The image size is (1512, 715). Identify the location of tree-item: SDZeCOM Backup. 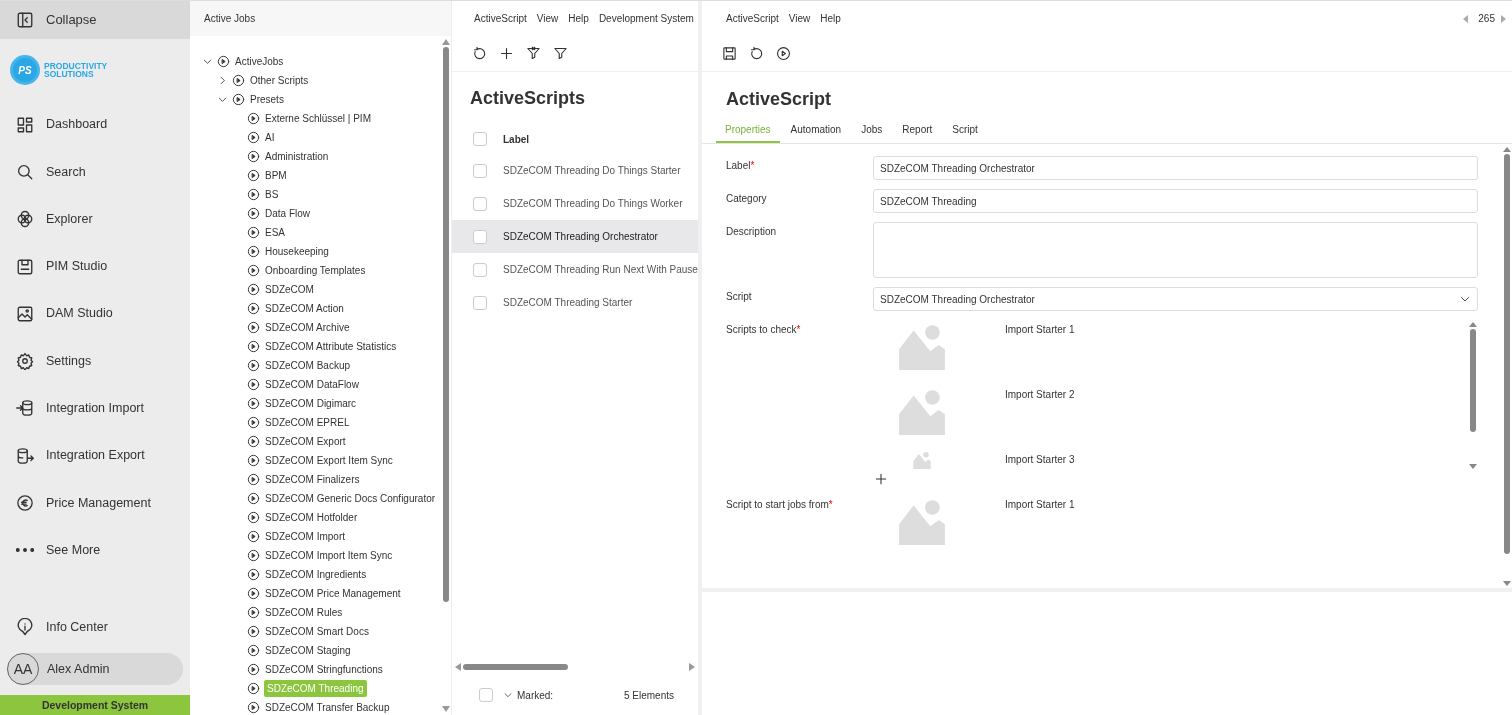
(308, 365).